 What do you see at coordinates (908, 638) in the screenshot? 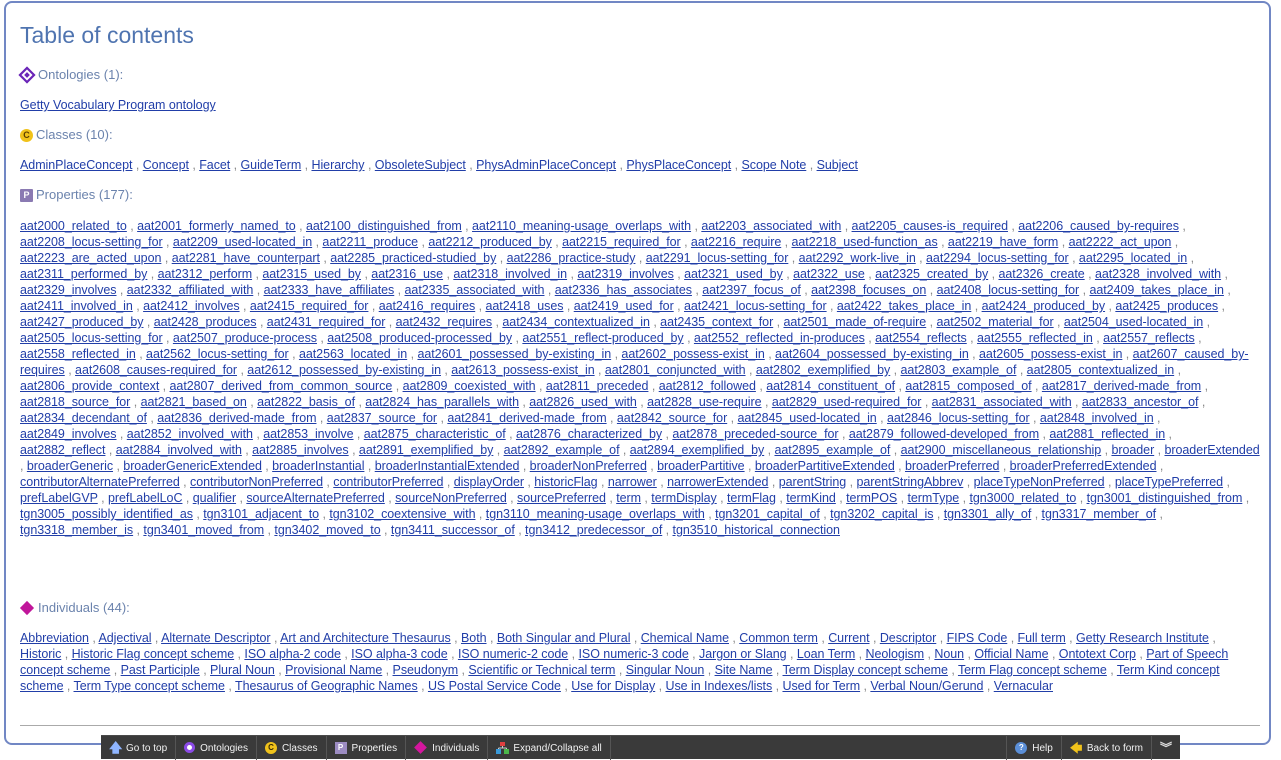
I see `individual-link: Descriptor` at bounding box center [908, 638].